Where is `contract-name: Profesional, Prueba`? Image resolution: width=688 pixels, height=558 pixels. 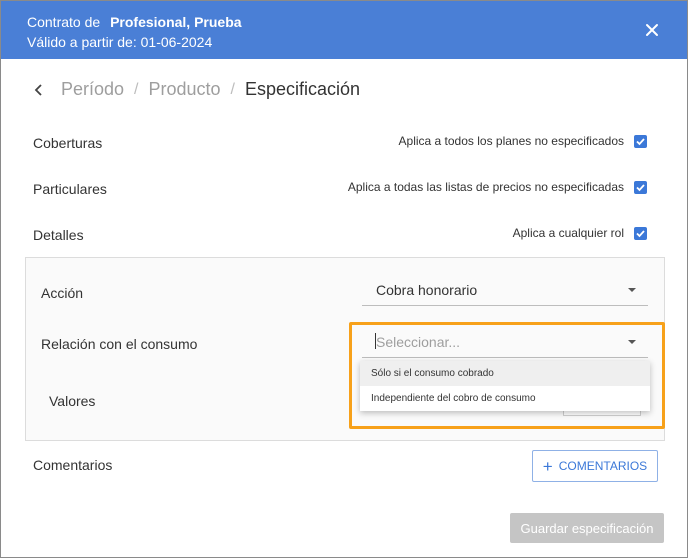 contract-name: Profesional, Prueba is located at coordinates (176, 22).